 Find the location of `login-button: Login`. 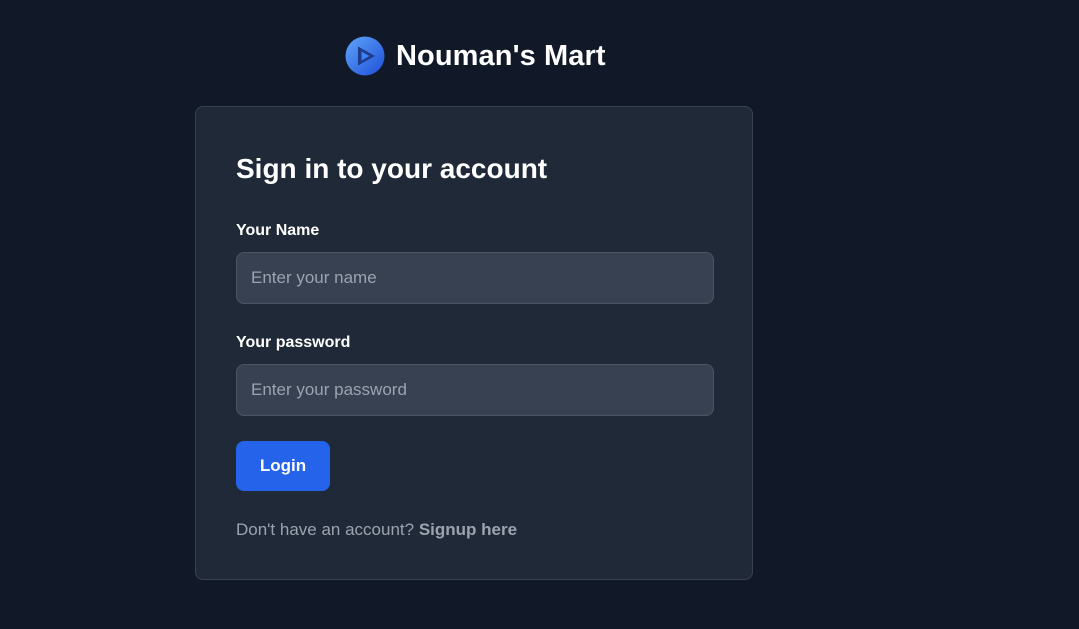

login-button: Login is located at coordinates (283, 466).